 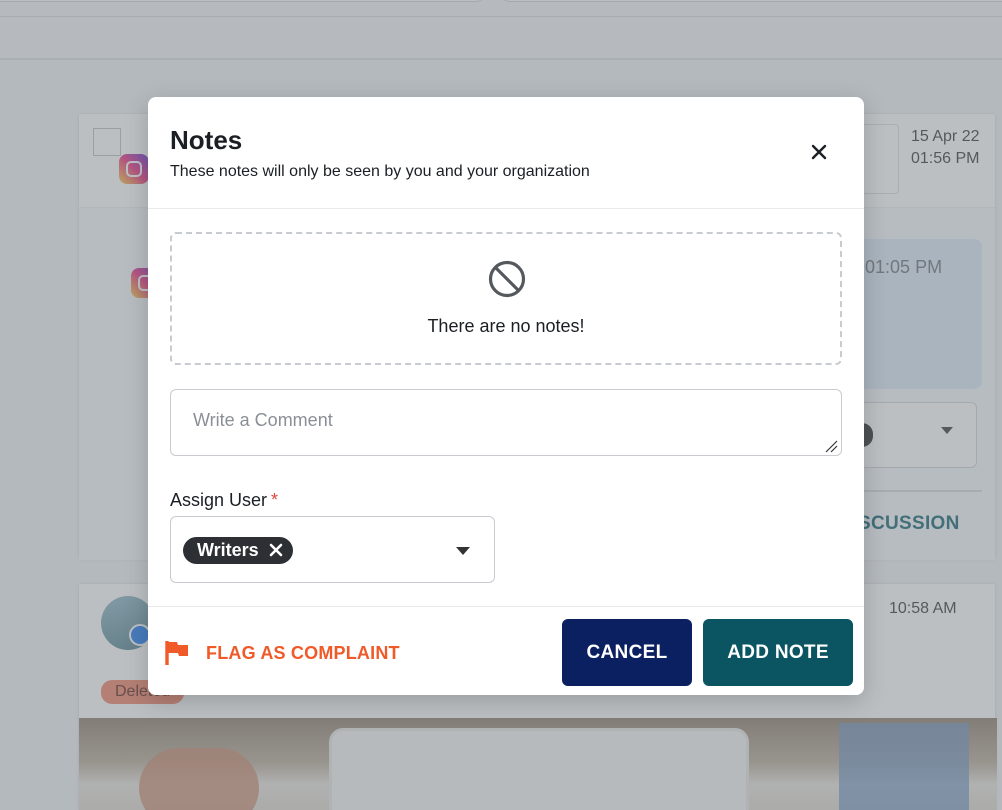 What do you see at coordinates (627, 652) in the screenshot?
I see `cancel-button: CANCEL` at bounding box center [627, 652].